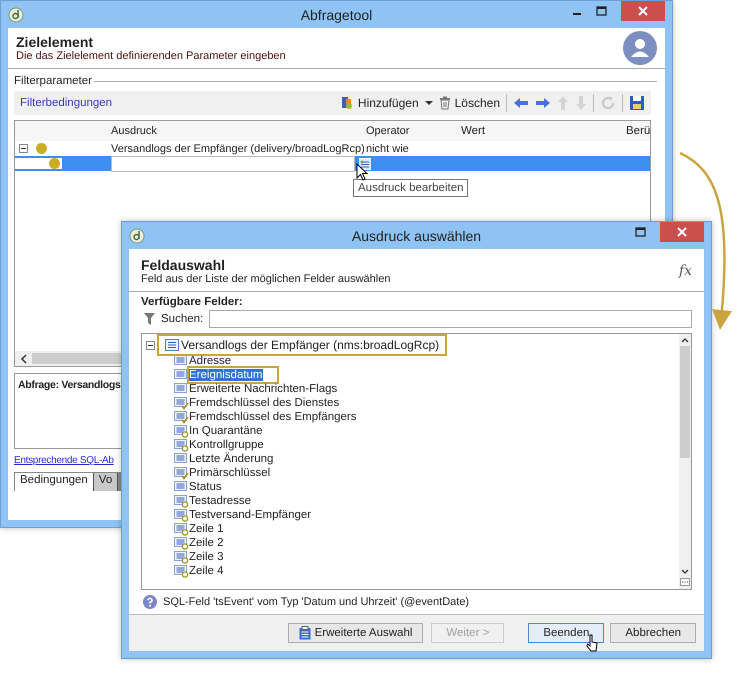  Describe the element at coordinates (210, 361) in the screenshot. I see `tree-item: Adresse` at that location.